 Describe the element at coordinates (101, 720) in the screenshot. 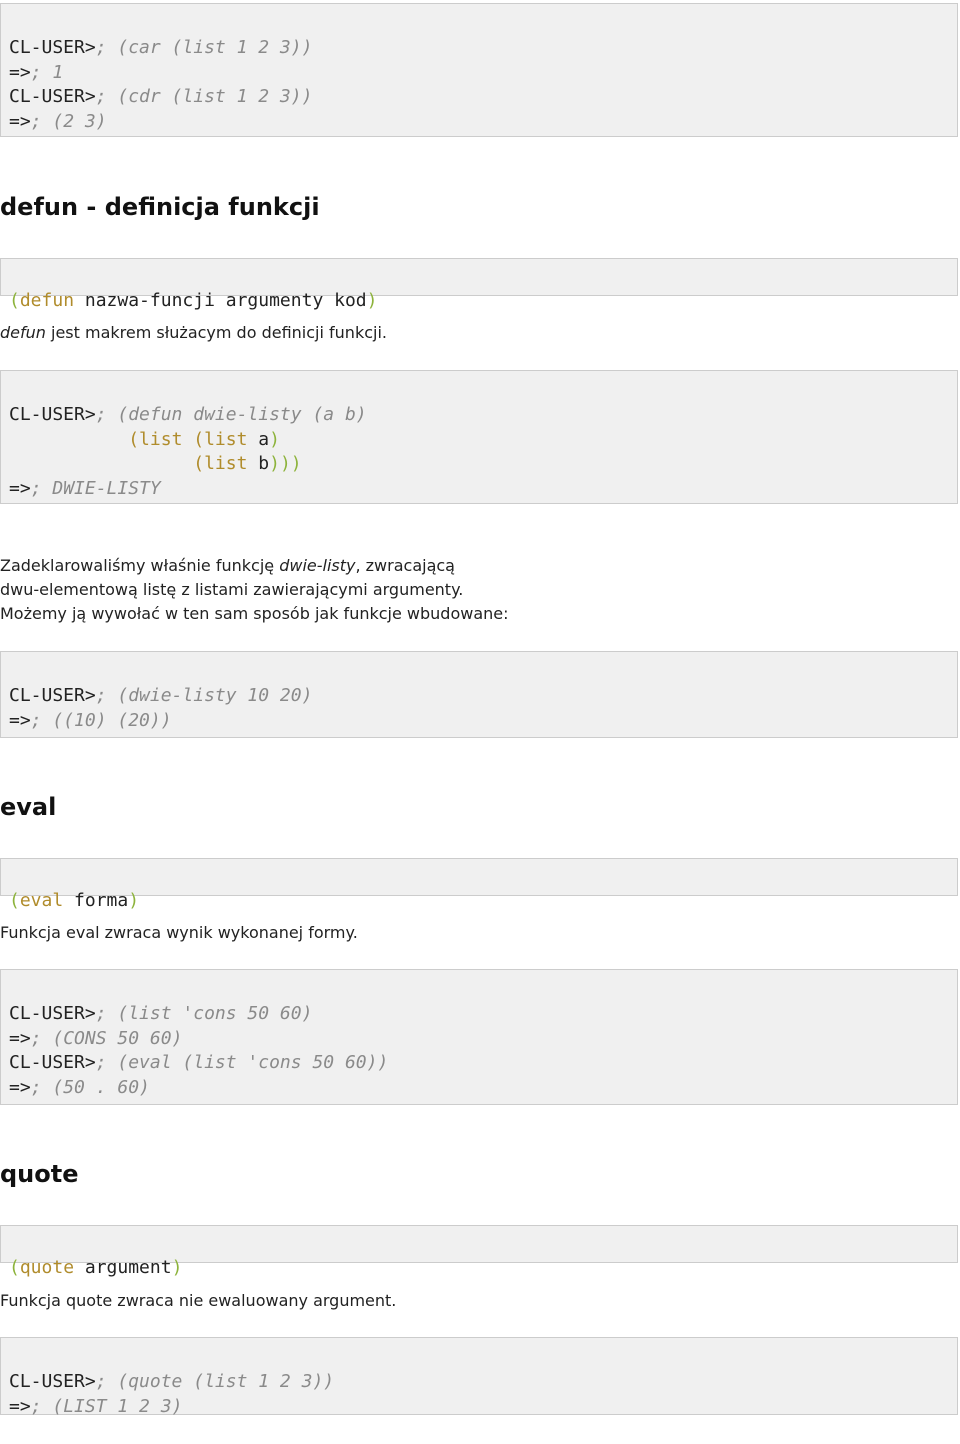

I see `code-text: ; ((10) (20))` at that location.